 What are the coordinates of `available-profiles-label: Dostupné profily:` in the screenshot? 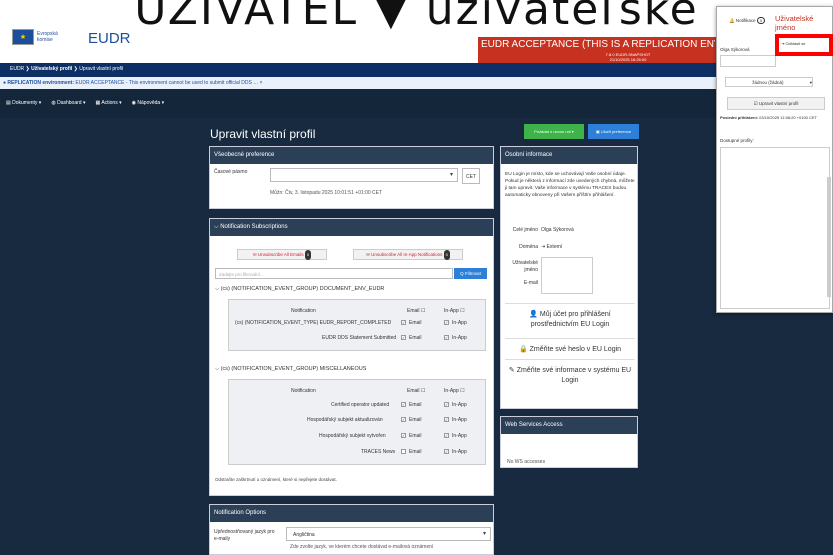 It's located at (737, 140).